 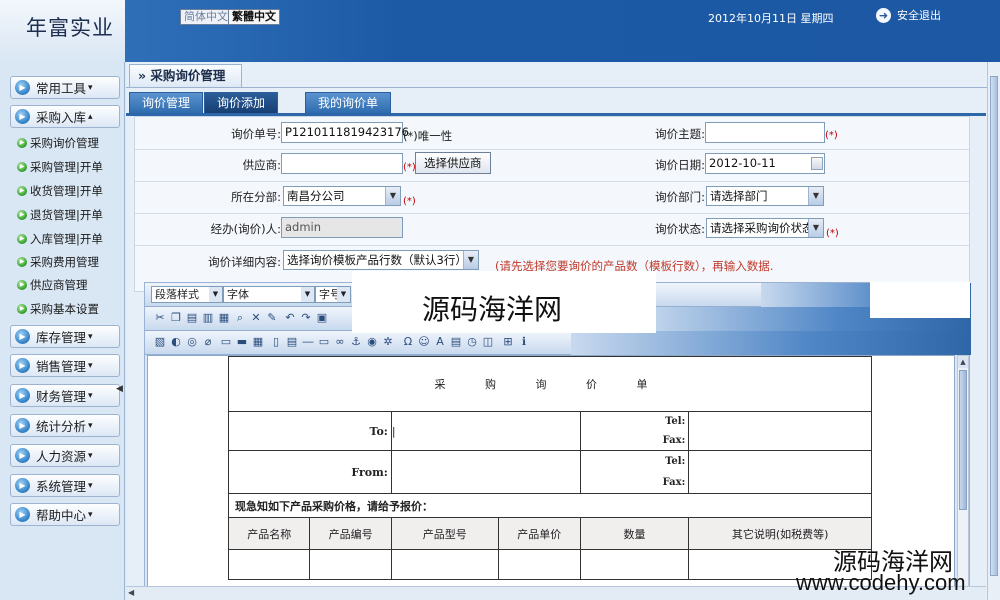 What do you see at coordinates (256, 197) in the screenshot?
I see `branch-label: 所在分部:` at bounding box center [256, 197].